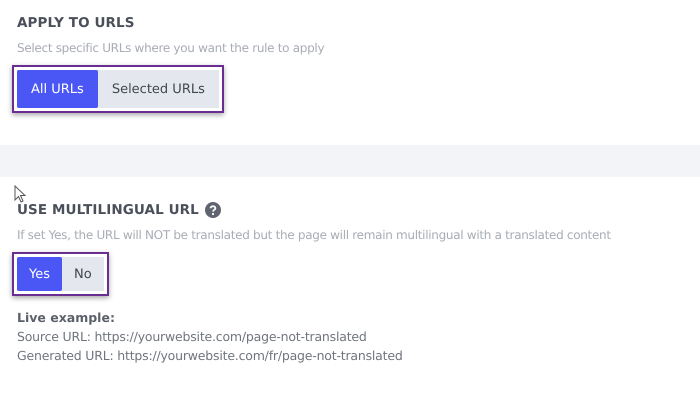 This screenshot has height=412, width=700. What do you see at coordinates (76, 23) in the screenshot?
I see `section-title: APPLY TO URLS` at bounding box center [76, 23].